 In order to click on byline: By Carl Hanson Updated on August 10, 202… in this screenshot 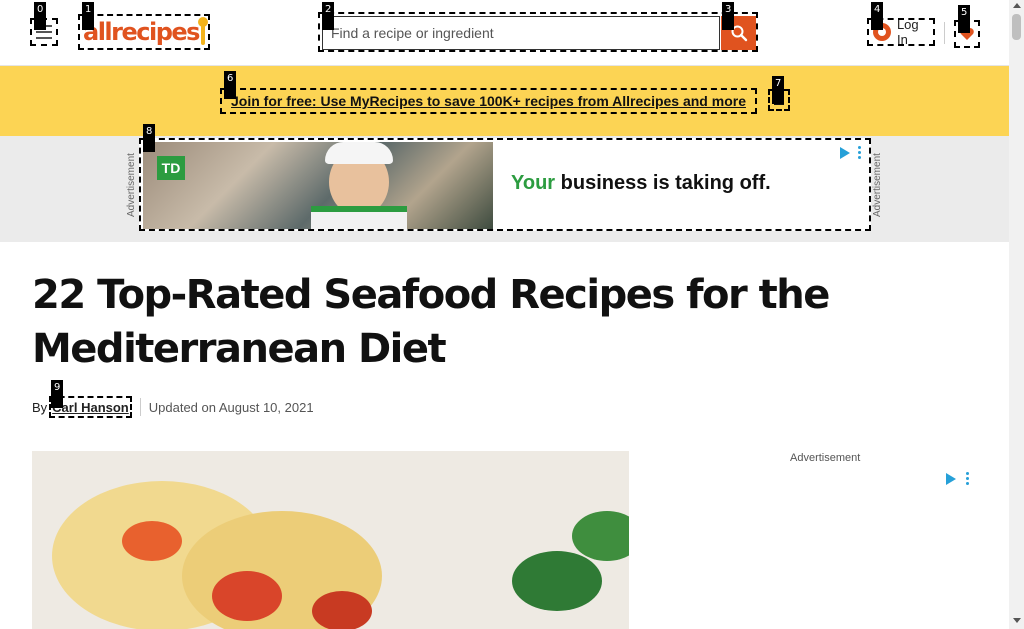, I will do `click(173, 407)`.